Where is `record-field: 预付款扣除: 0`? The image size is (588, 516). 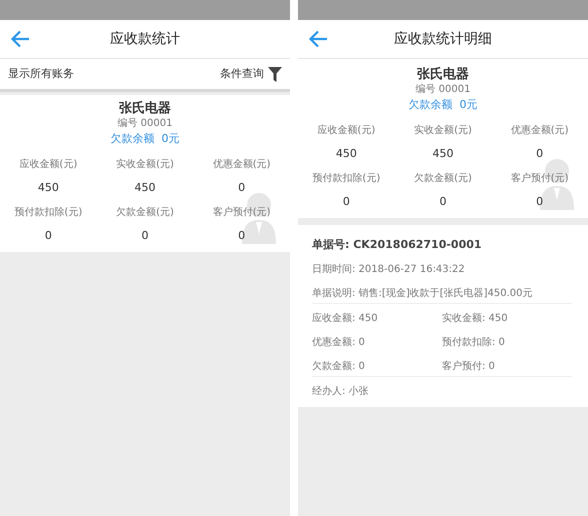 record-field: 预付款扣除: 0 is located at coordinates (473, 342).